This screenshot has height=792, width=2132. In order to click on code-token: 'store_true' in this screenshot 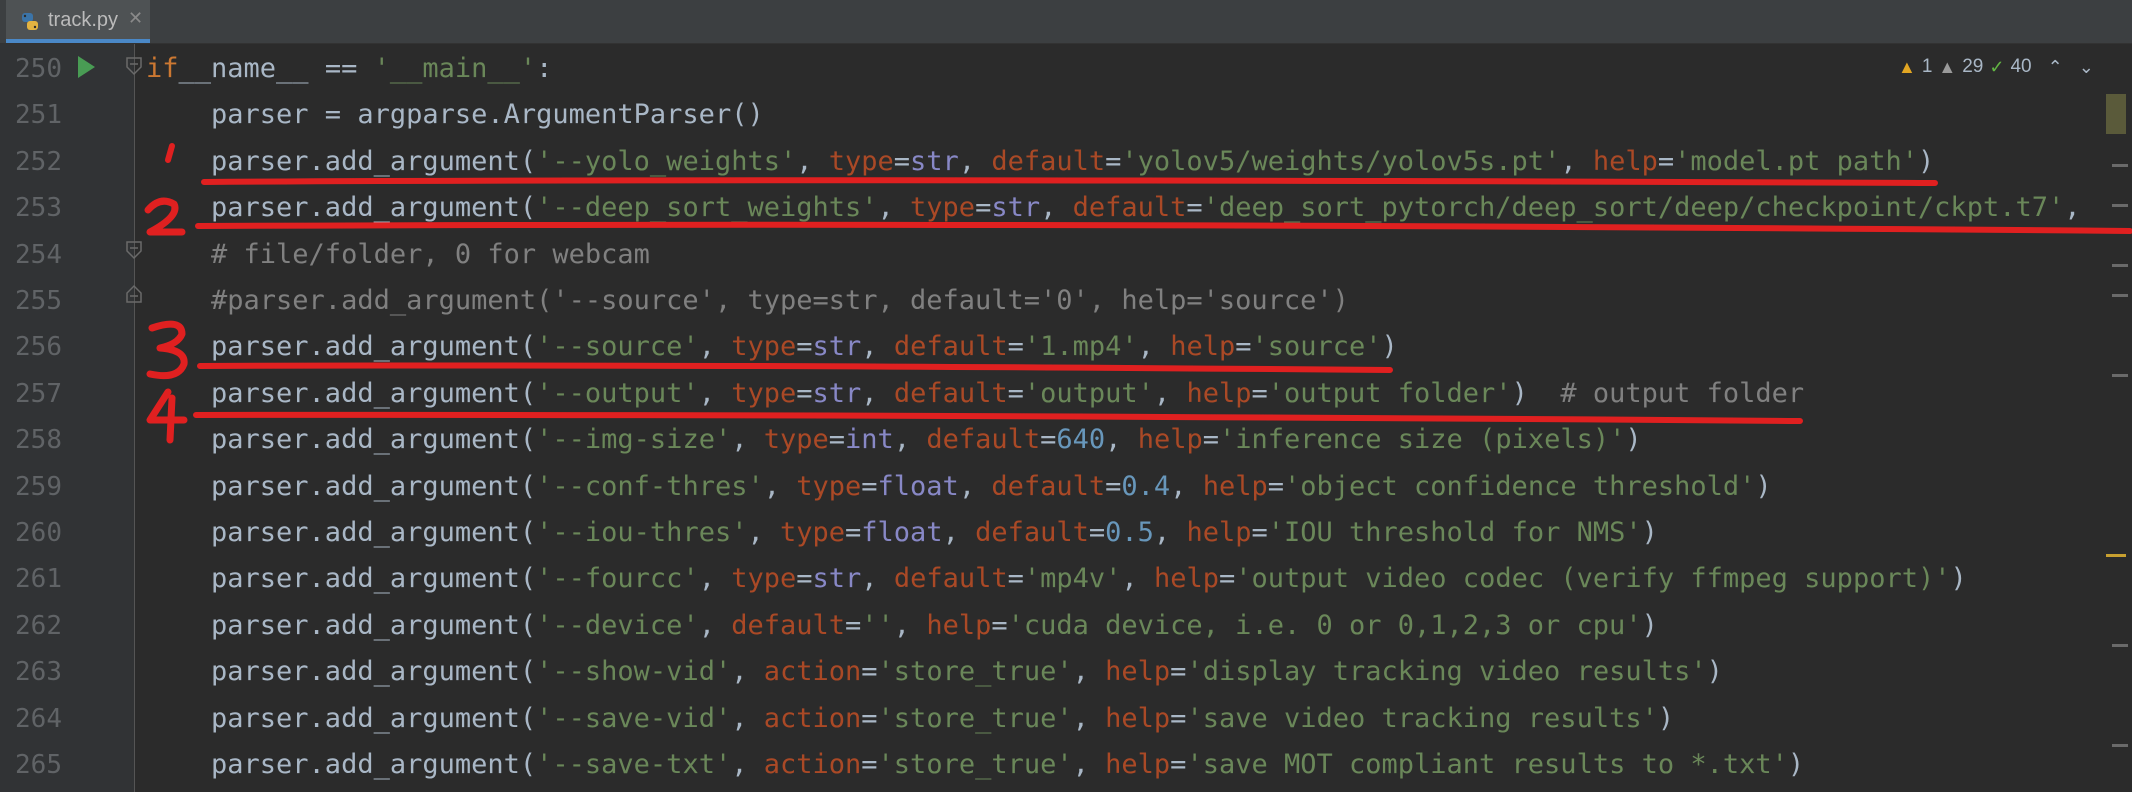, I will do `click(975, 764)`.